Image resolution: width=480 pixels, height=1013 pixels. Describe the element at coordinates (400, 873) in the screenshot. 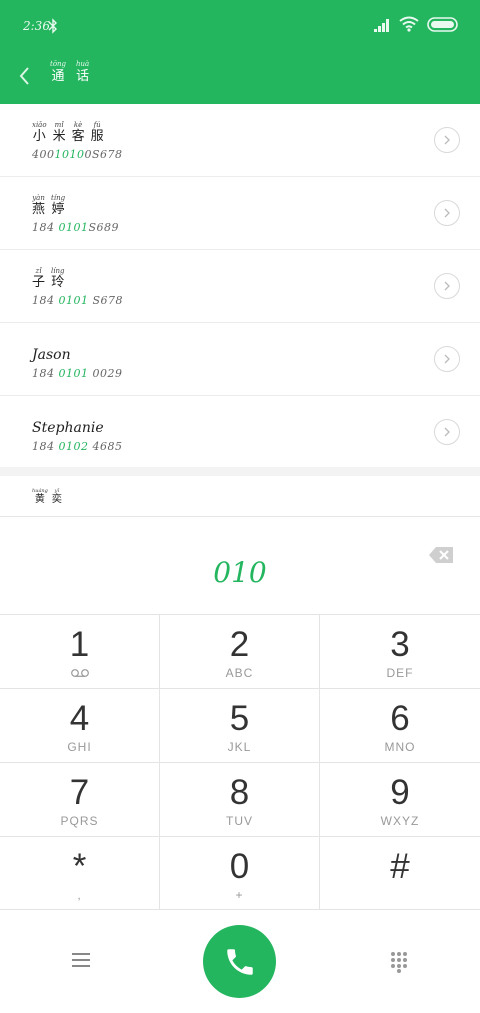

I see `key-hash: #` at that location.